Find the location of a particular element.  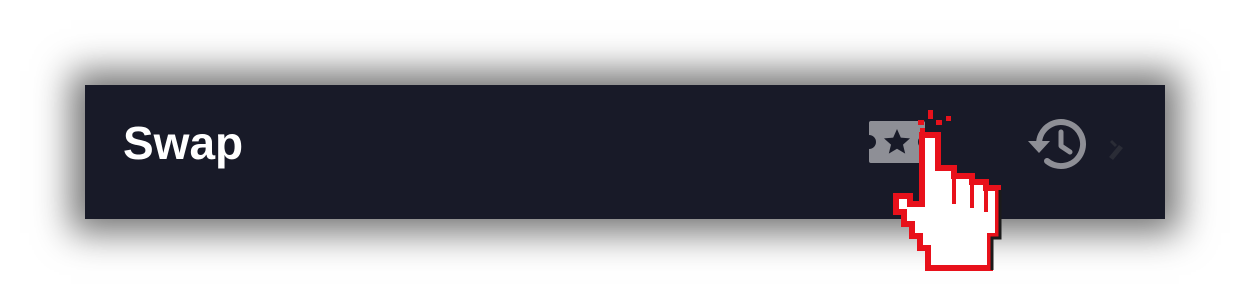

page-title: Swap is located at coordinates (183, 143).